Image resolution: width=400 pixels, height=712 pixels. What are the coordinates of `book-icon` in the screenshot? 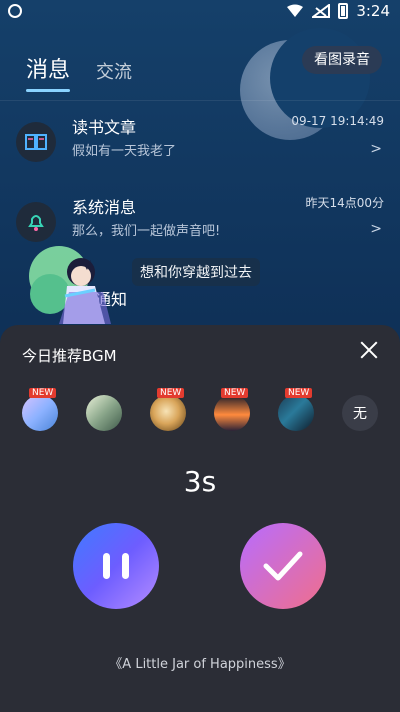 It's located at (36, 142).